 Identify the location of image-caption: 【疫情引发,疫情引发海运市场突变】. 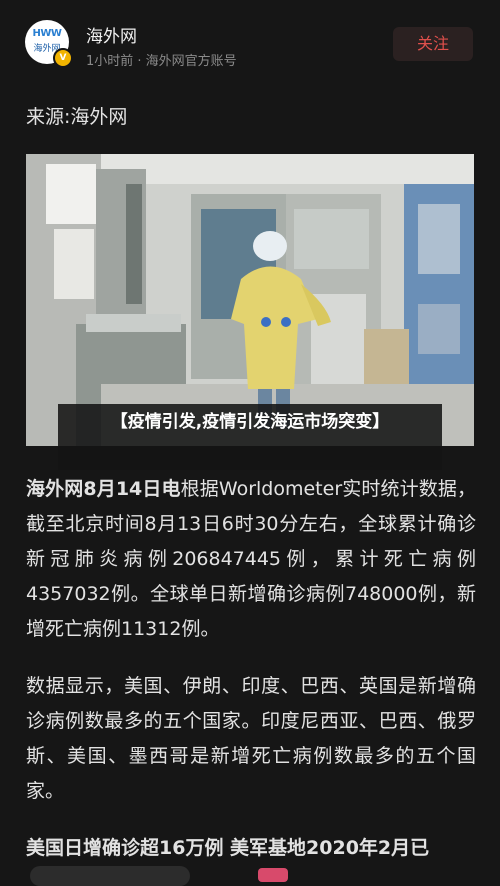
(250, 437).